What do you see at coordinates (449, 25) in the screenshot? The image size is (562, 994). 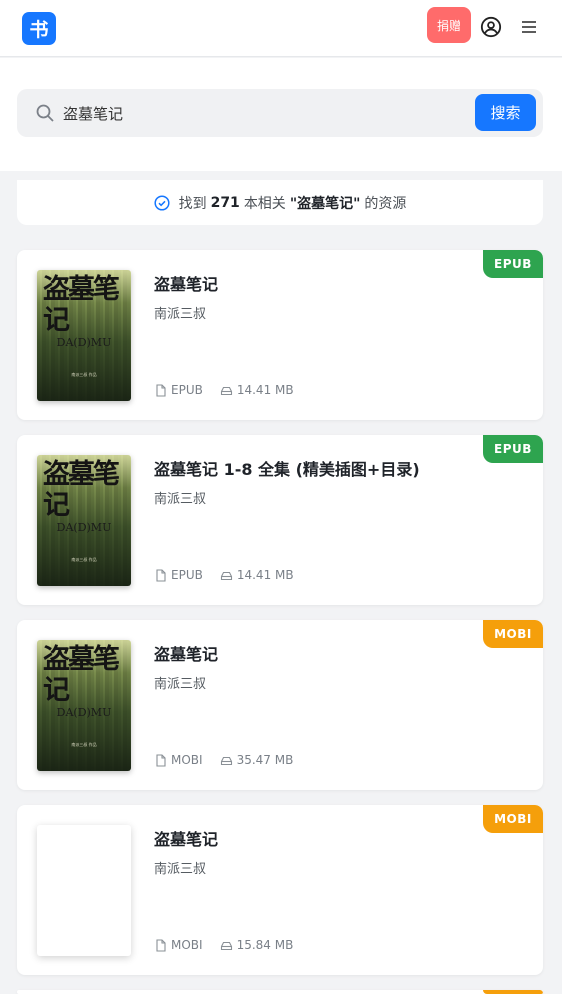 I see `donate-button: 捐赠` at bounding box center [449, 25].